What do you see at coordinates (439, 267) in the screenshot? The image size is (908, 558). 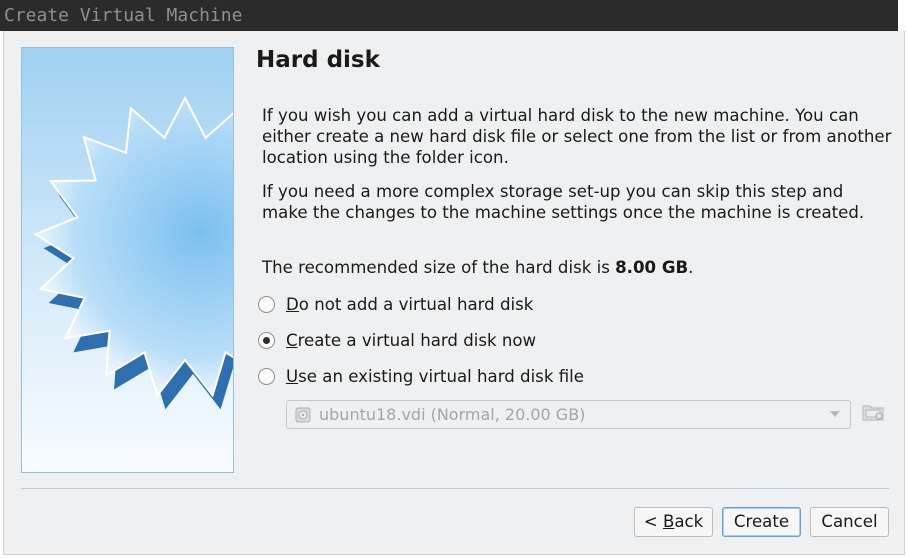 I see `recommended-size-prefix: The recommended size of the hard disk is` at bounding box center [439, 267].